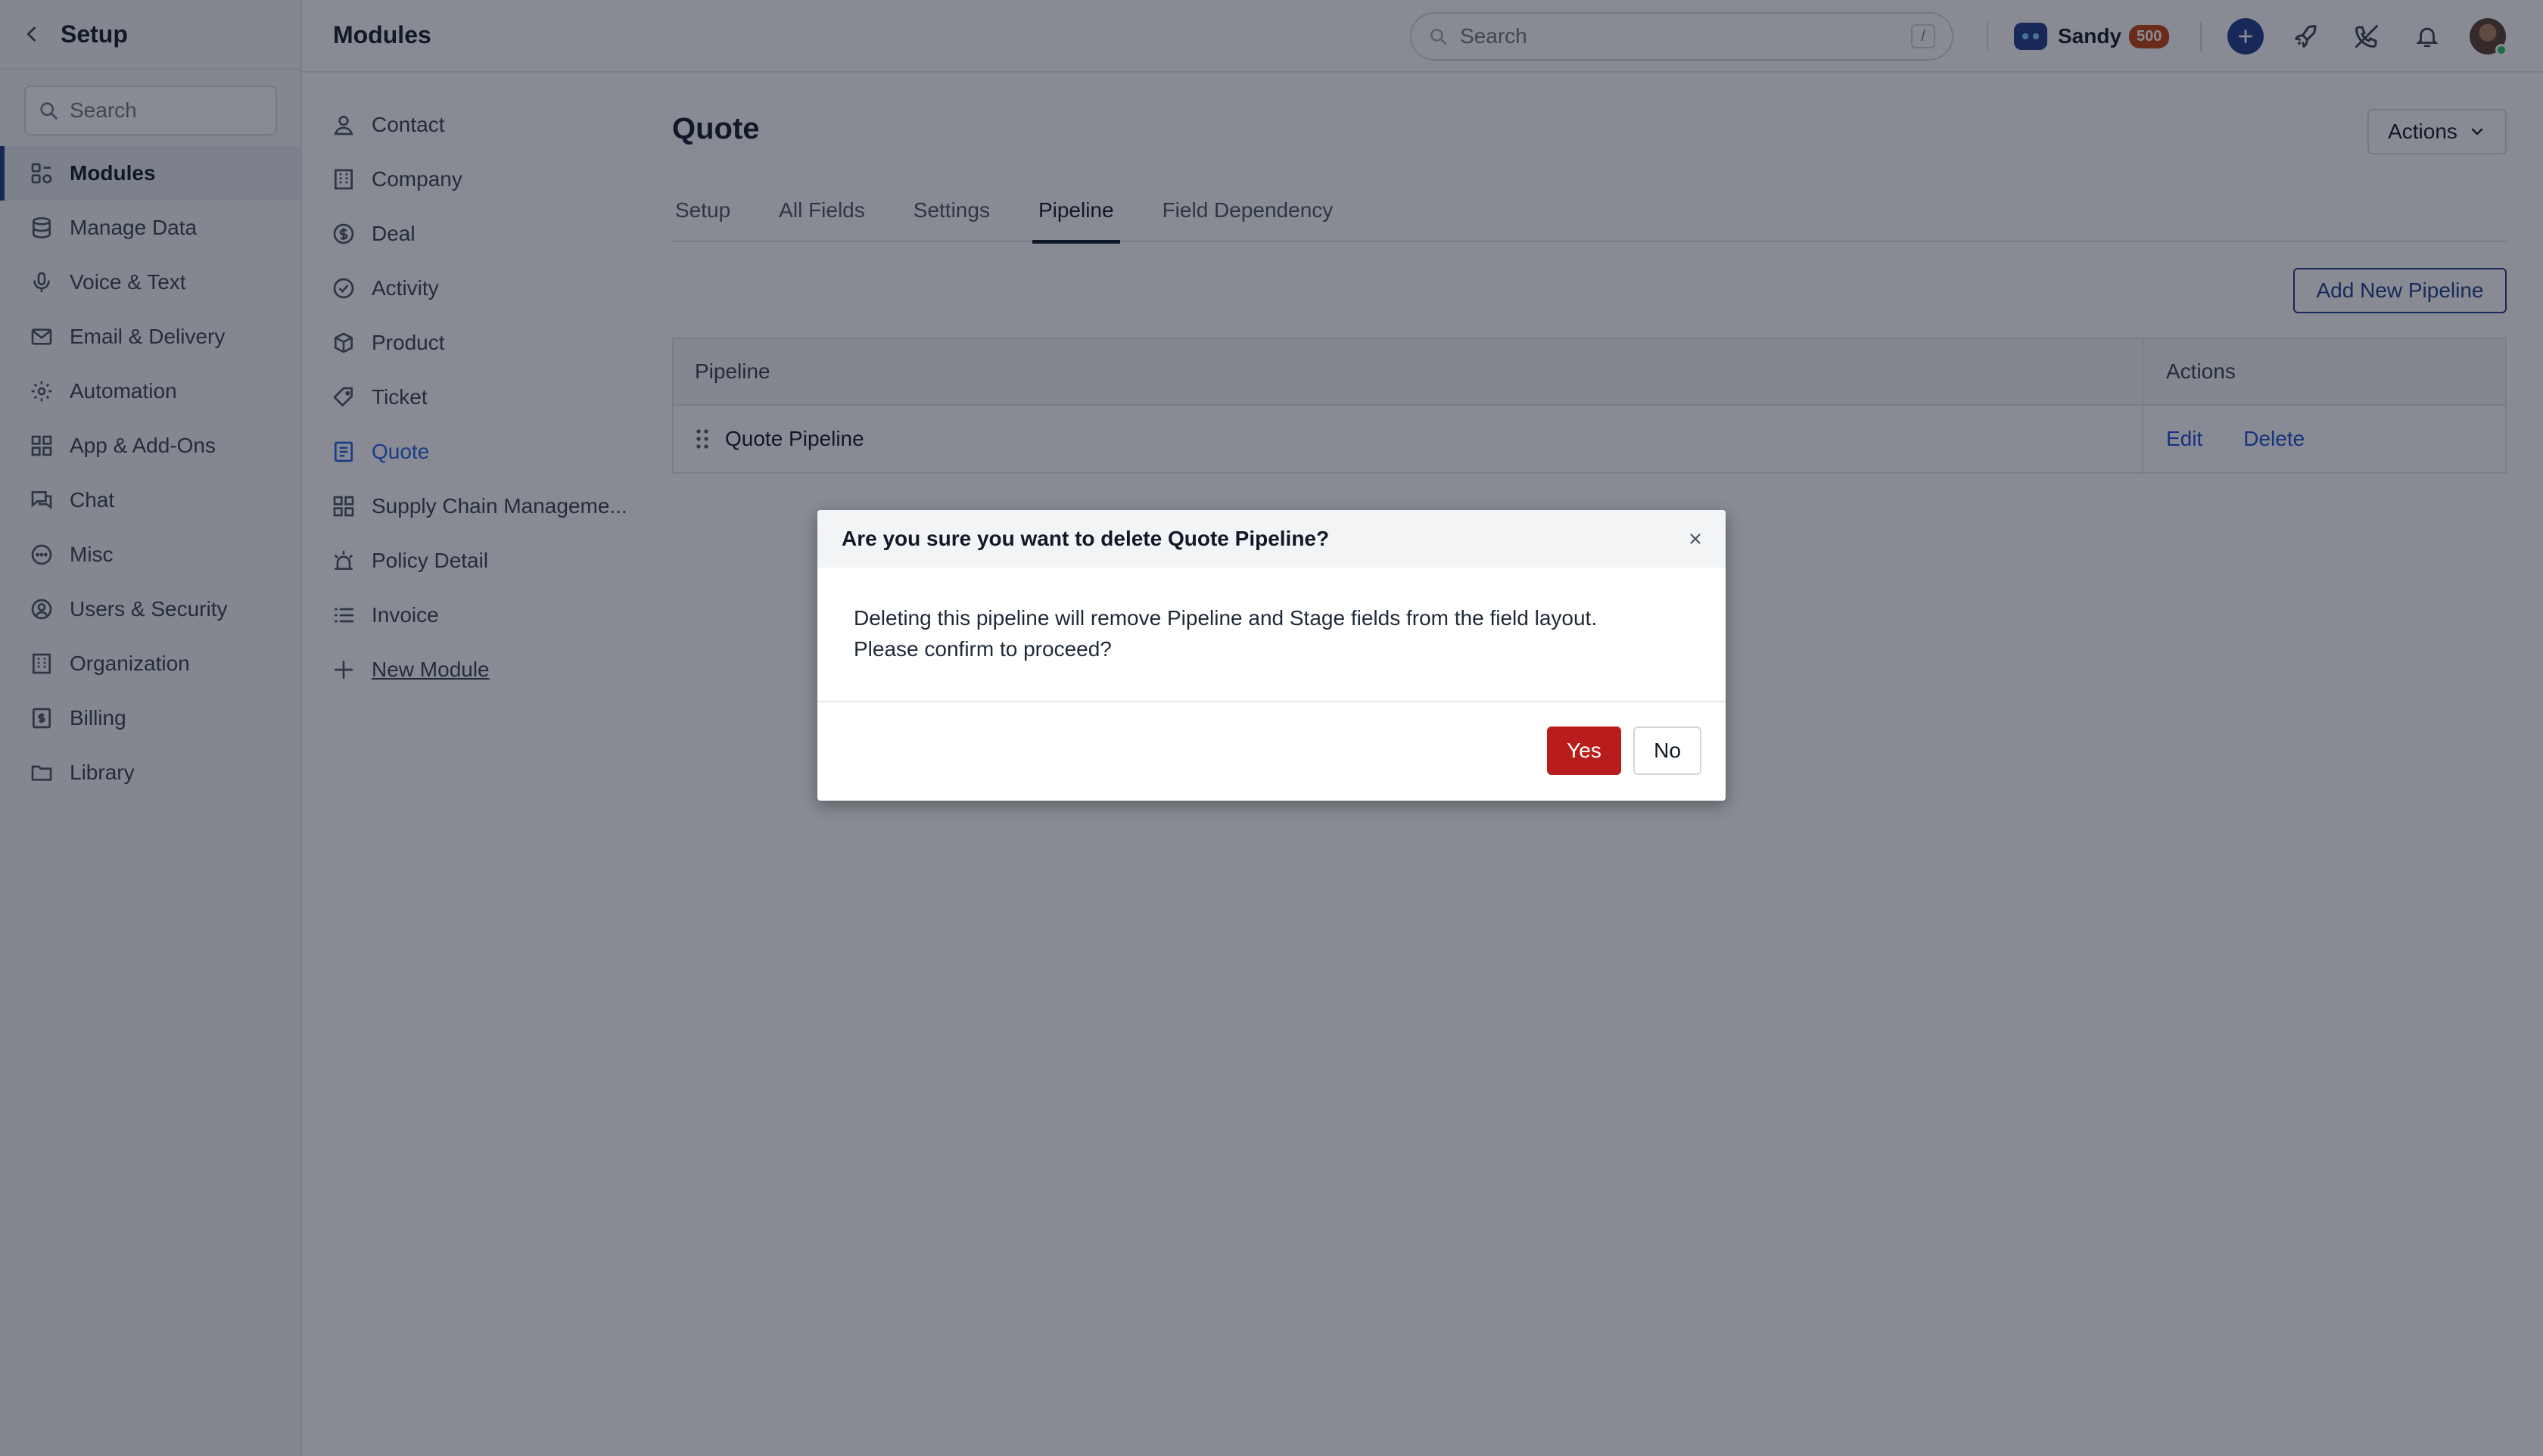 This screenshot has height=1456, width=2543. I want to click on dialog-footer: Yes No, so click(1271, 751).